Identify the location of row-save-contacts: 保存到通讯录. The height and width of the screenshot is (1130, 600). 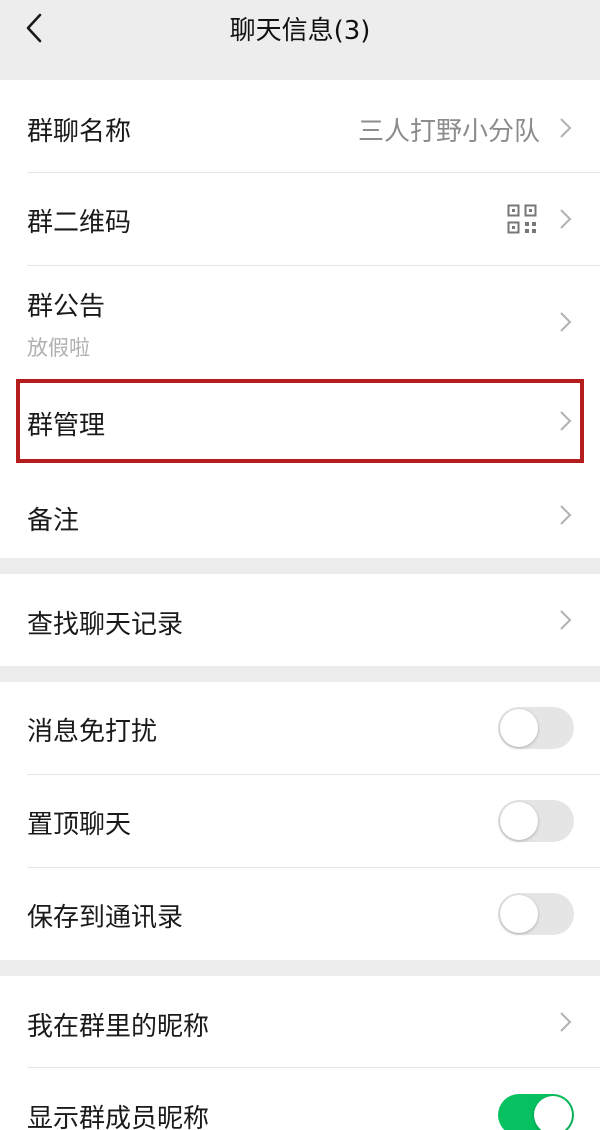
(300, 914).